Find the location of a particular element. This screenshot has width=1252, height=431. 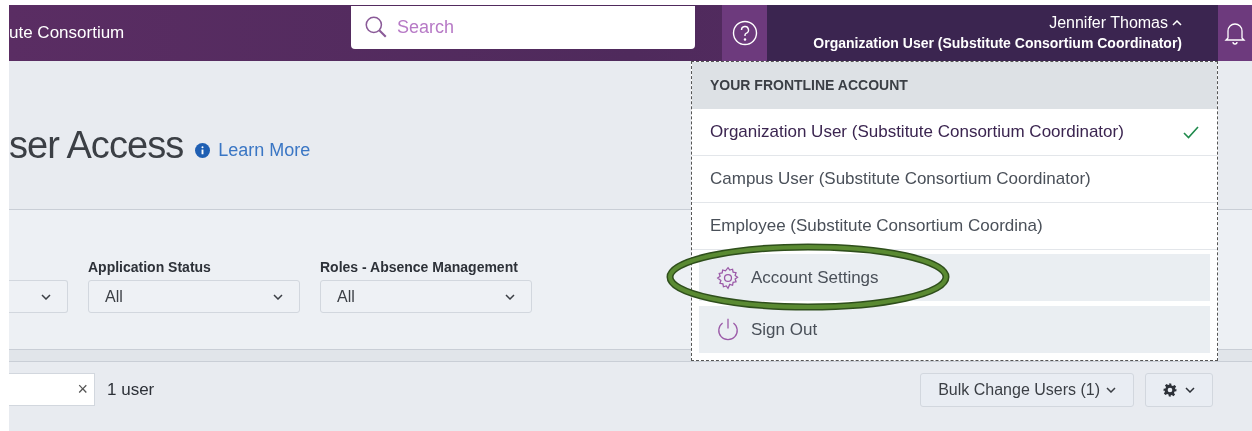

notifications-button is located at coordinates (1235, 33).